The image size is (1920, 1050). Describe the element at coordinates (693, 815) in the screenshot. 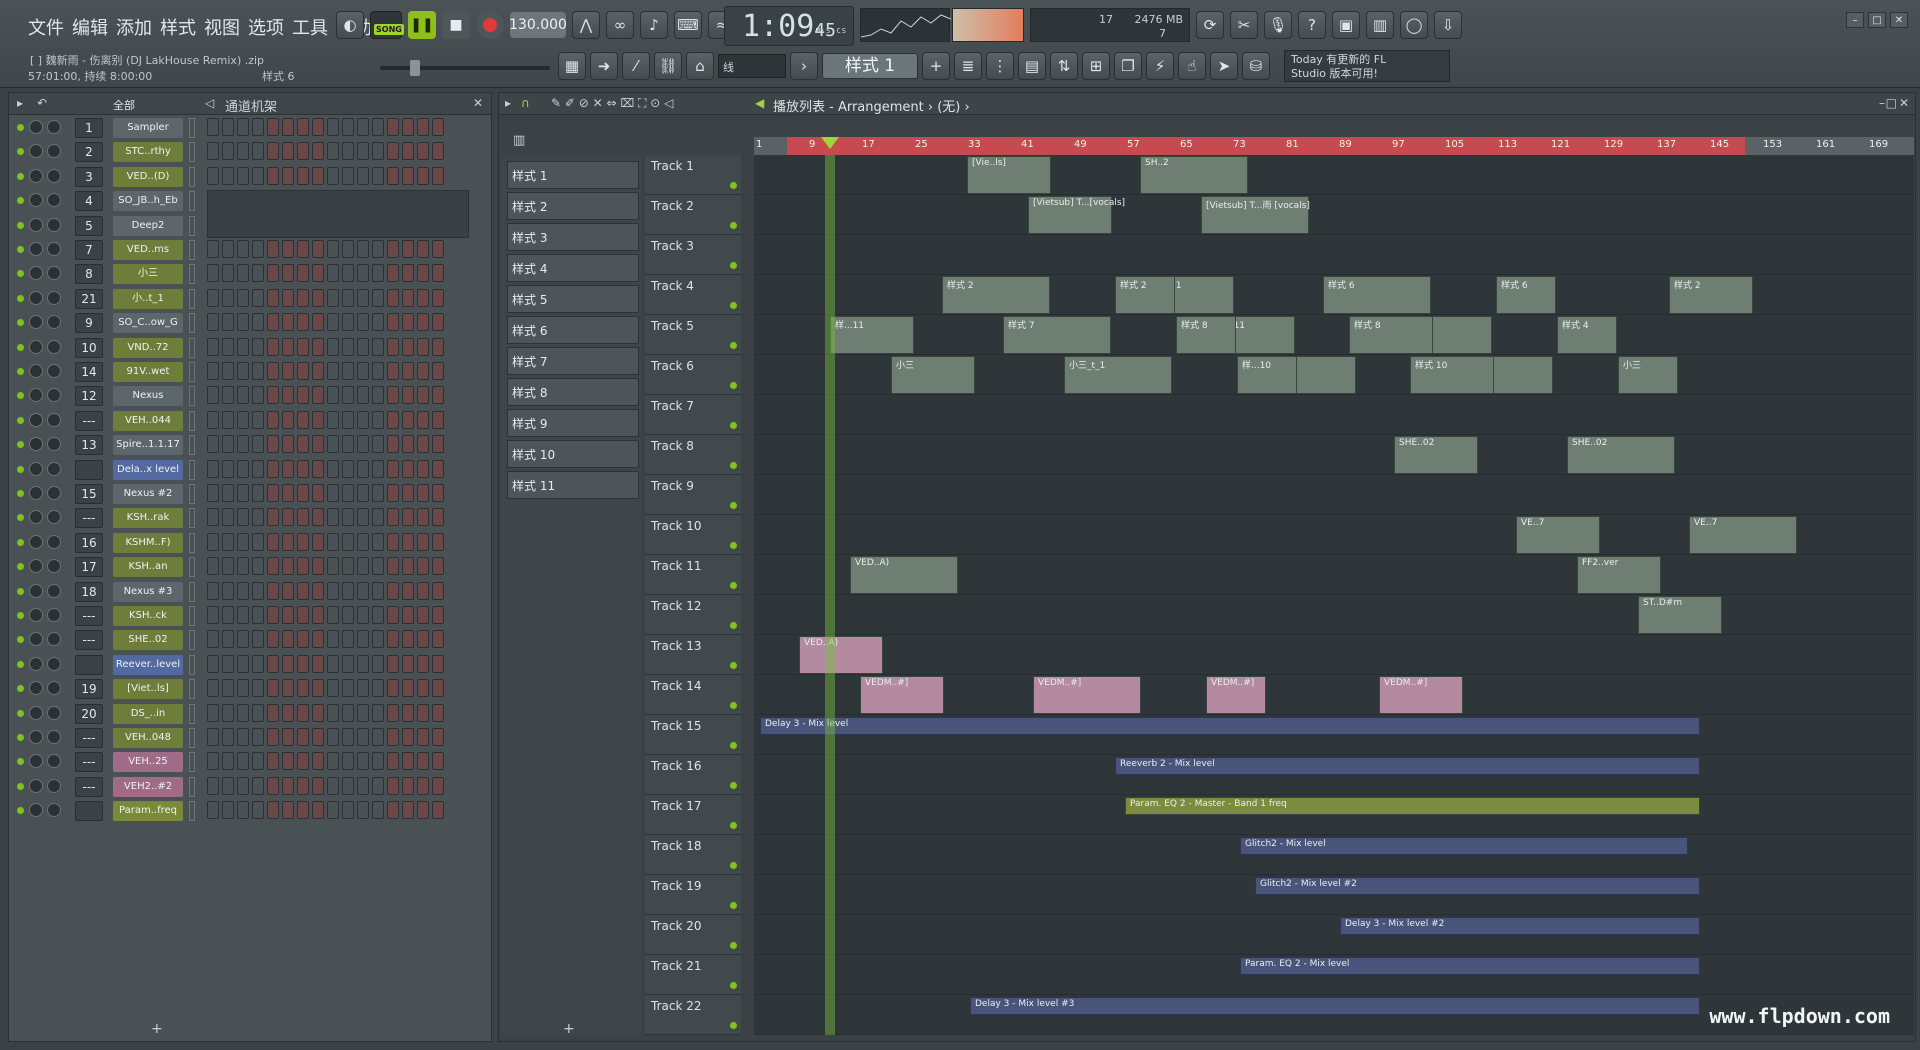

I see `track-header: Track 17` at that location.